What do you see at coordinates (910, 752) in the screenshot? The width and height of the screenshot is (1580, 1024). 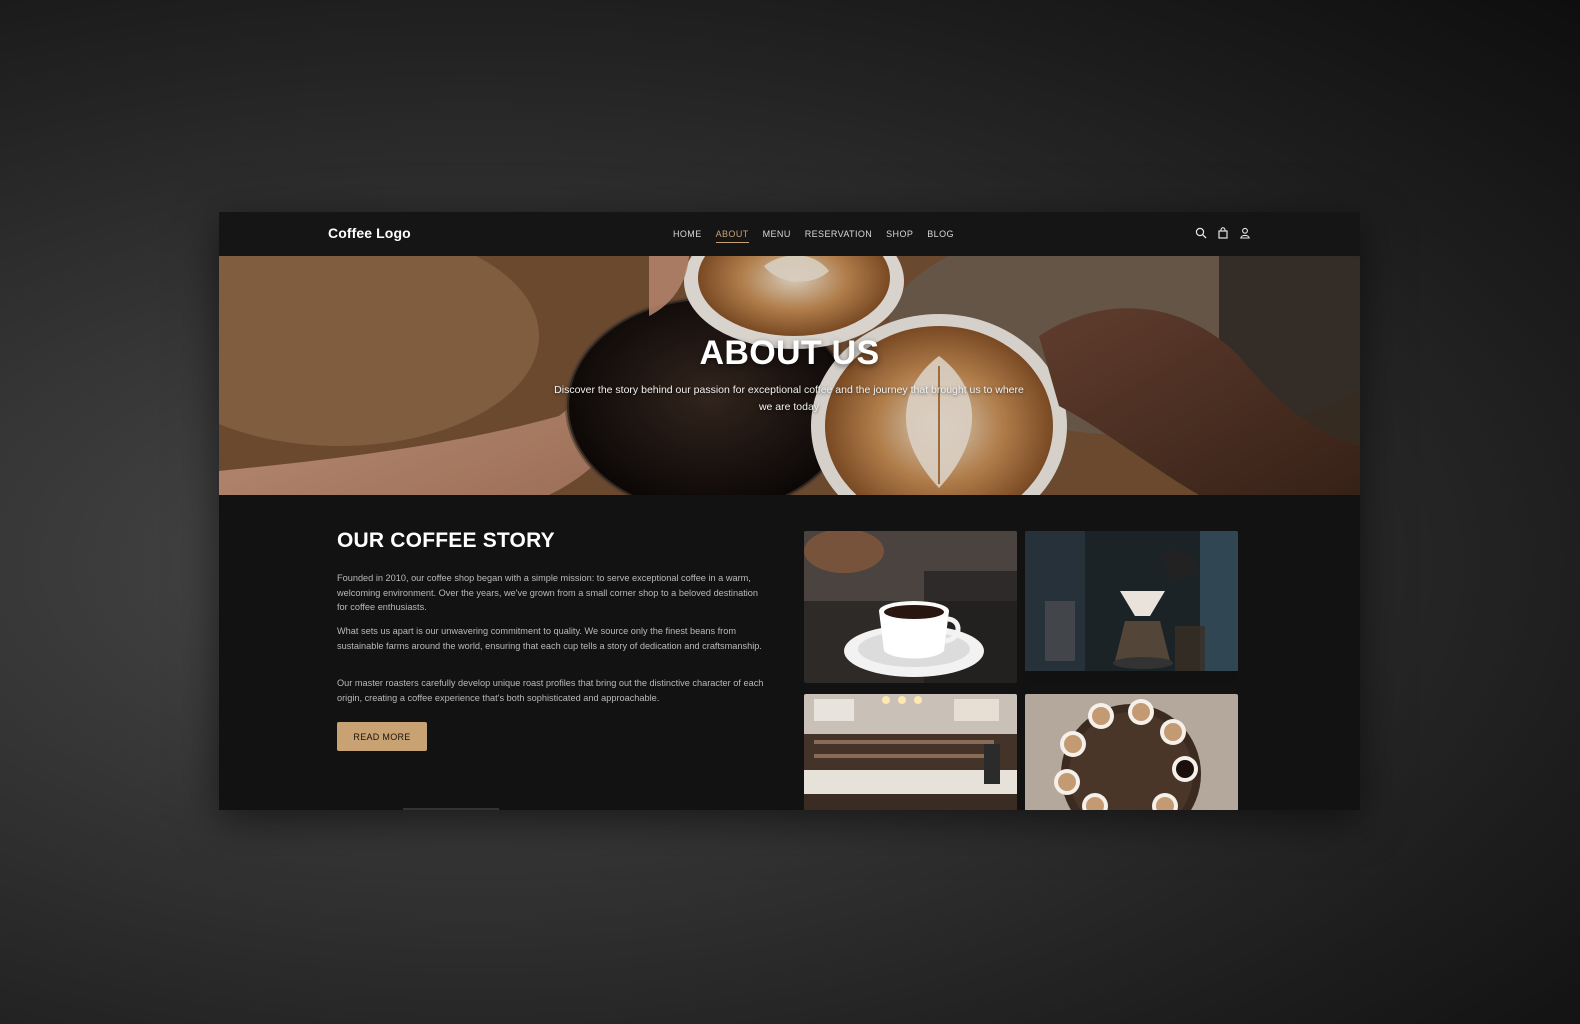 I see `cafe-interior-photo` at bounding box center [910, 752].